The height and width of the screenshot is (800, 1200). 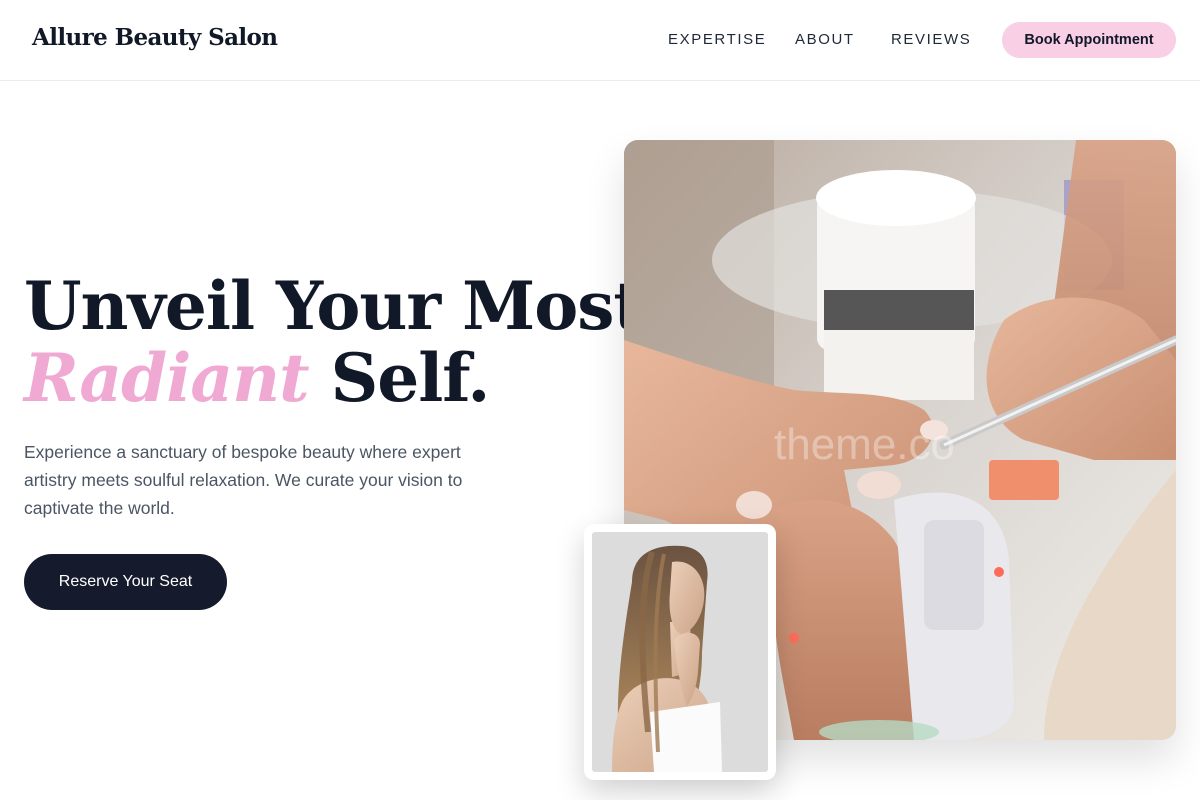 I want to click on reserve-seat-button: Reserve Your Seat, so click(x=125, y=582).